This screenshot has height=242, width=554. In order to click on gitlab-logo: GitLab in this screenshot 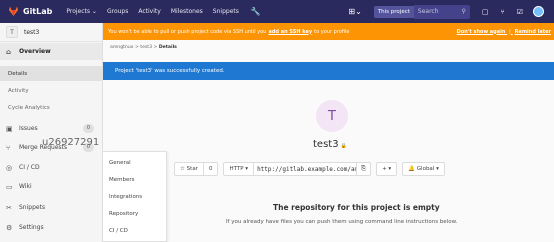, I will do `click(30, 11)`.